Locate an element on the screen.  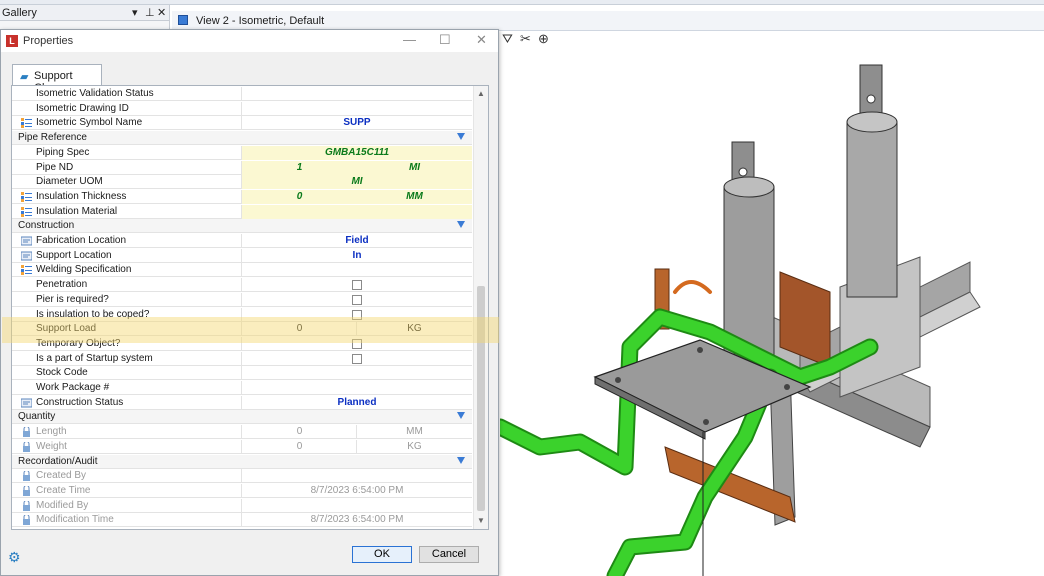
app-logo-icon: L is located at coordinates (12, 41).